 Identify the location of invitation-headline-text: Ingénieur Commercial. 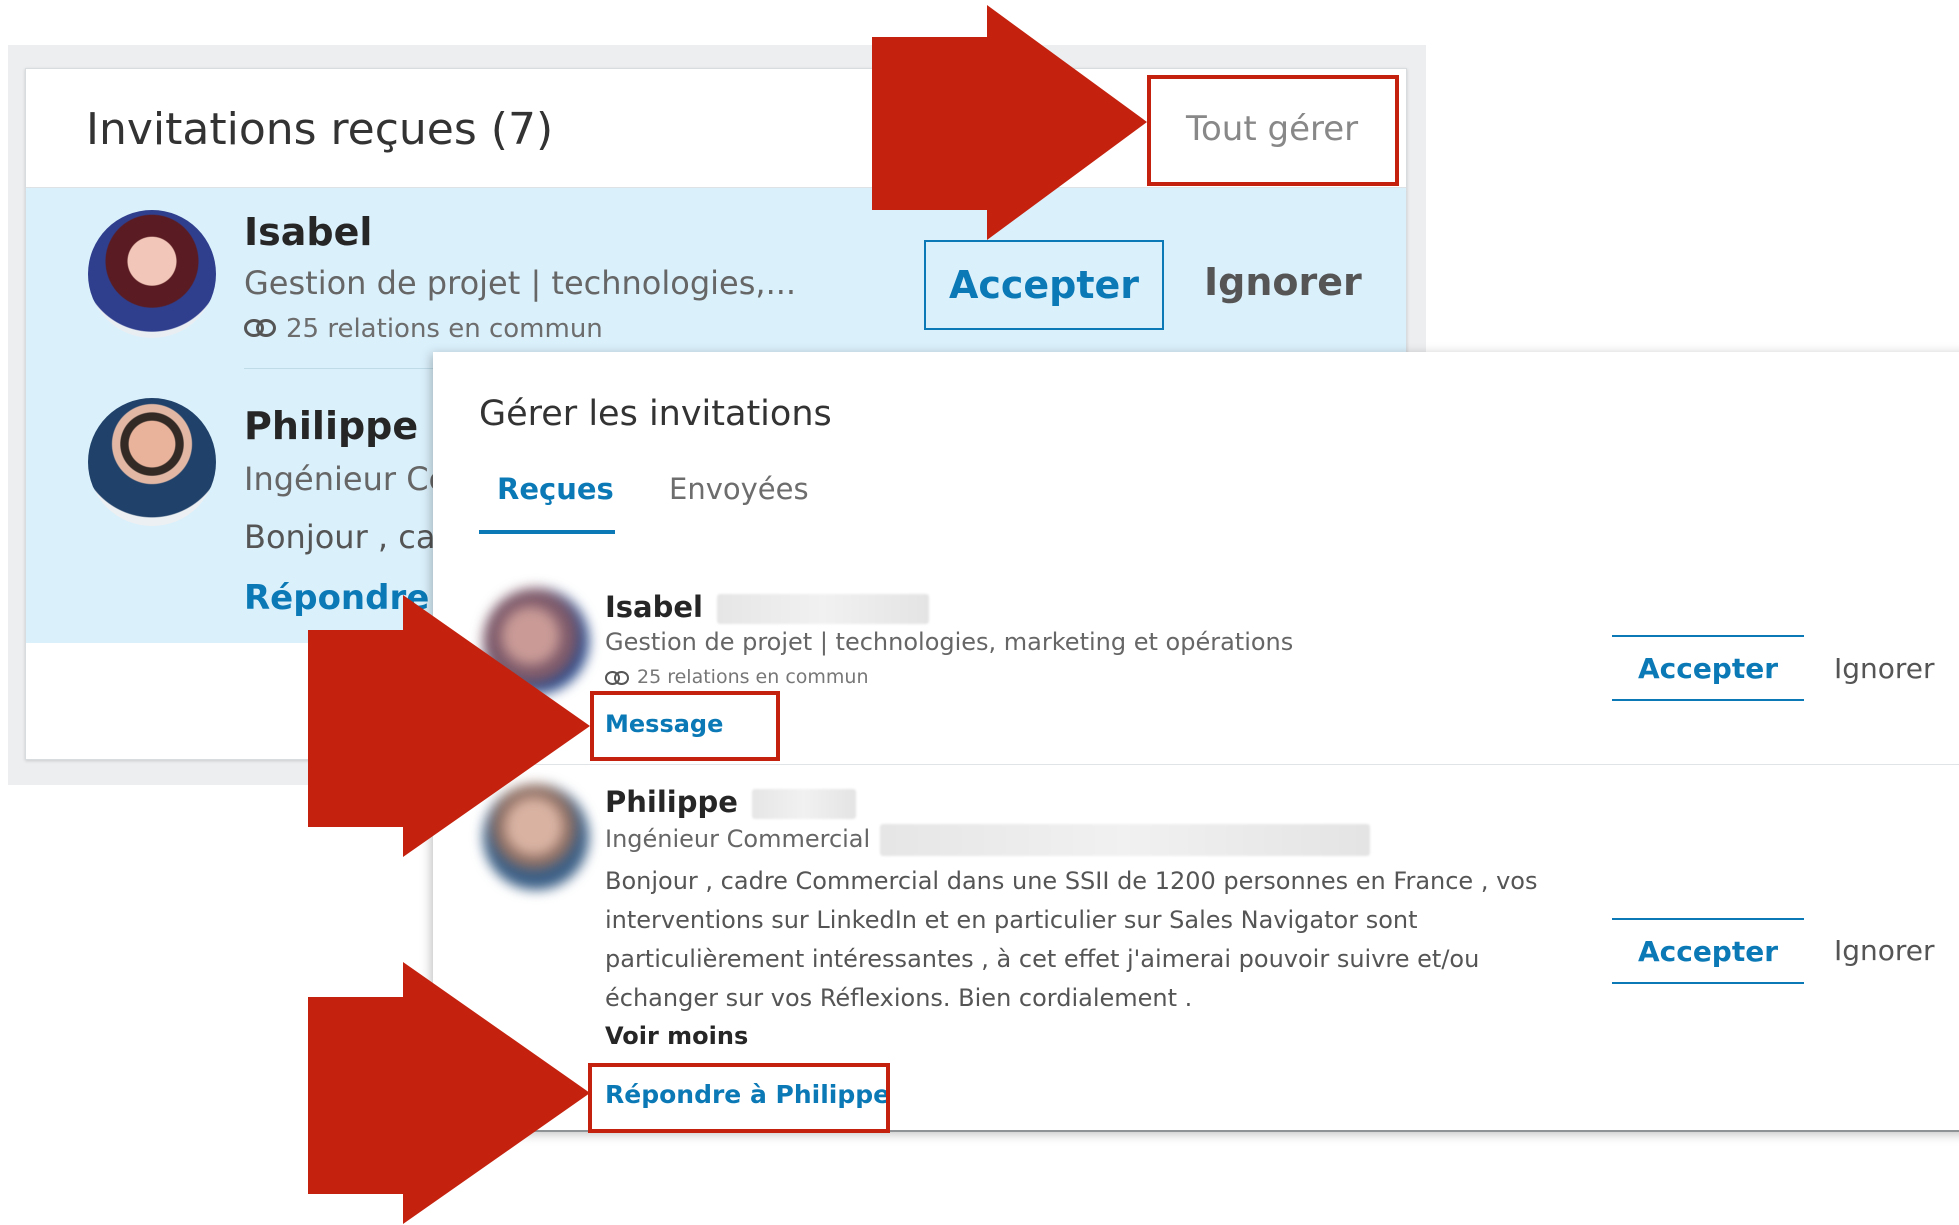
(738, 839).